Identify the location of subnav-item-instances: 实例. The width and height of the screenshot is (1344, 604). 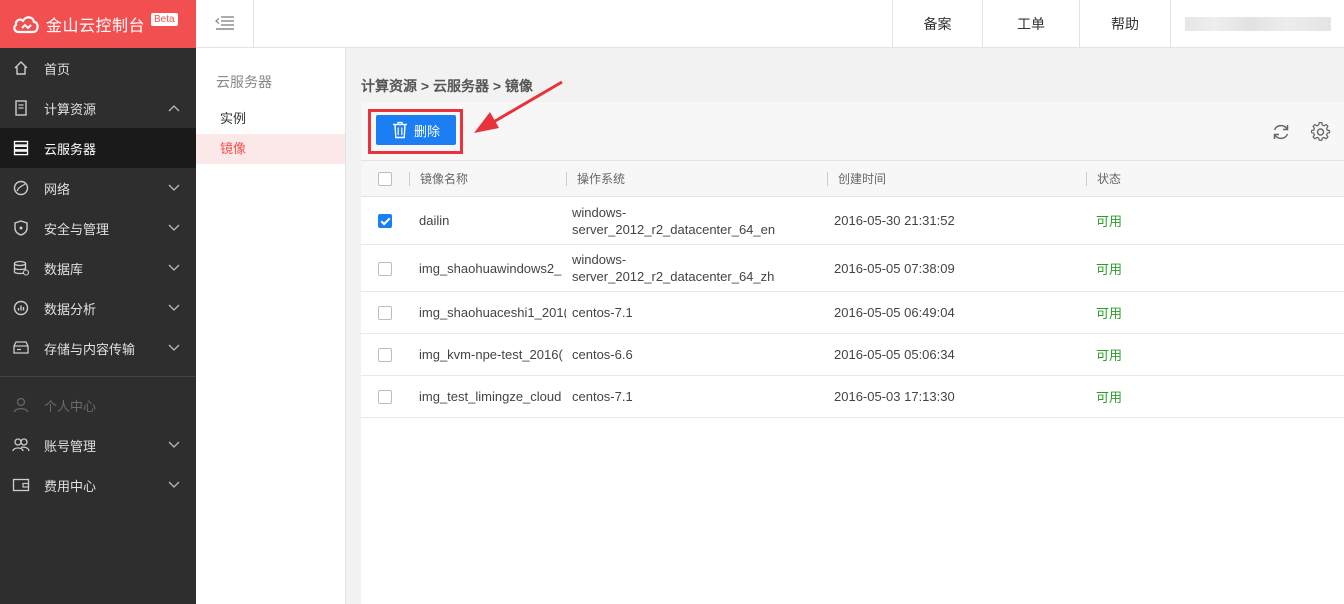
(270, 119).